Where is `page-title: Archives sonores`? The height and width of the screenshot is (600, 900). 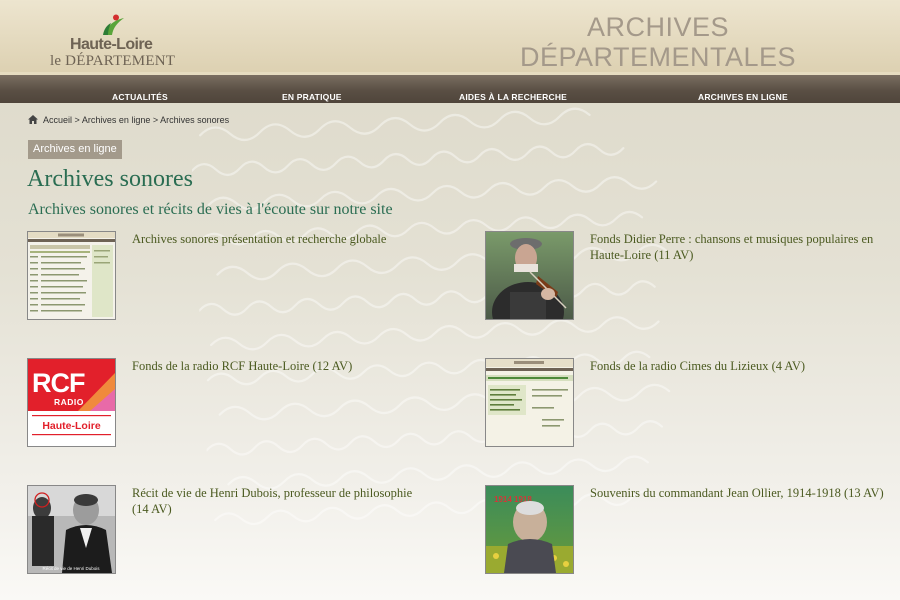
page-title: Archives sonores is located at coordinates (110, 179).